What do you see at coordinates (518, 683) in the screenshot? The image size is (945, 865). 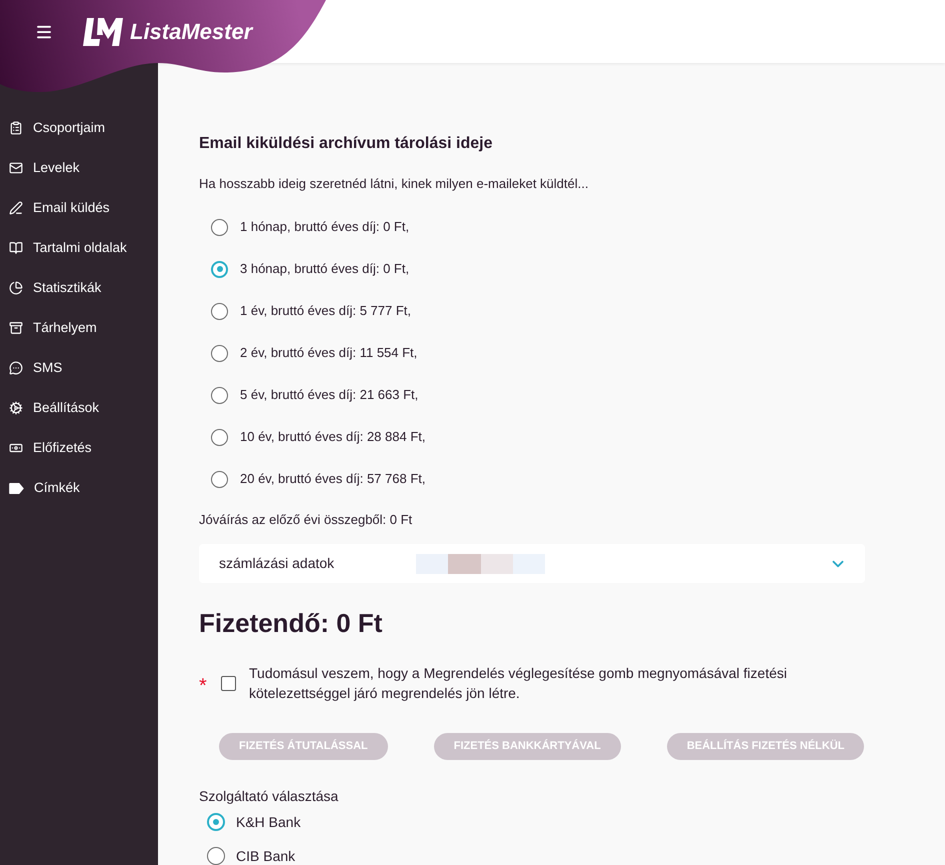 I see `consent-text: Tudomásul veszem, hogy a Megrendelés véglegesítése gomb megnyomásával fizetési kötelezettséggel járó megrendelés jön létre.` at bounding box center [518, 683].